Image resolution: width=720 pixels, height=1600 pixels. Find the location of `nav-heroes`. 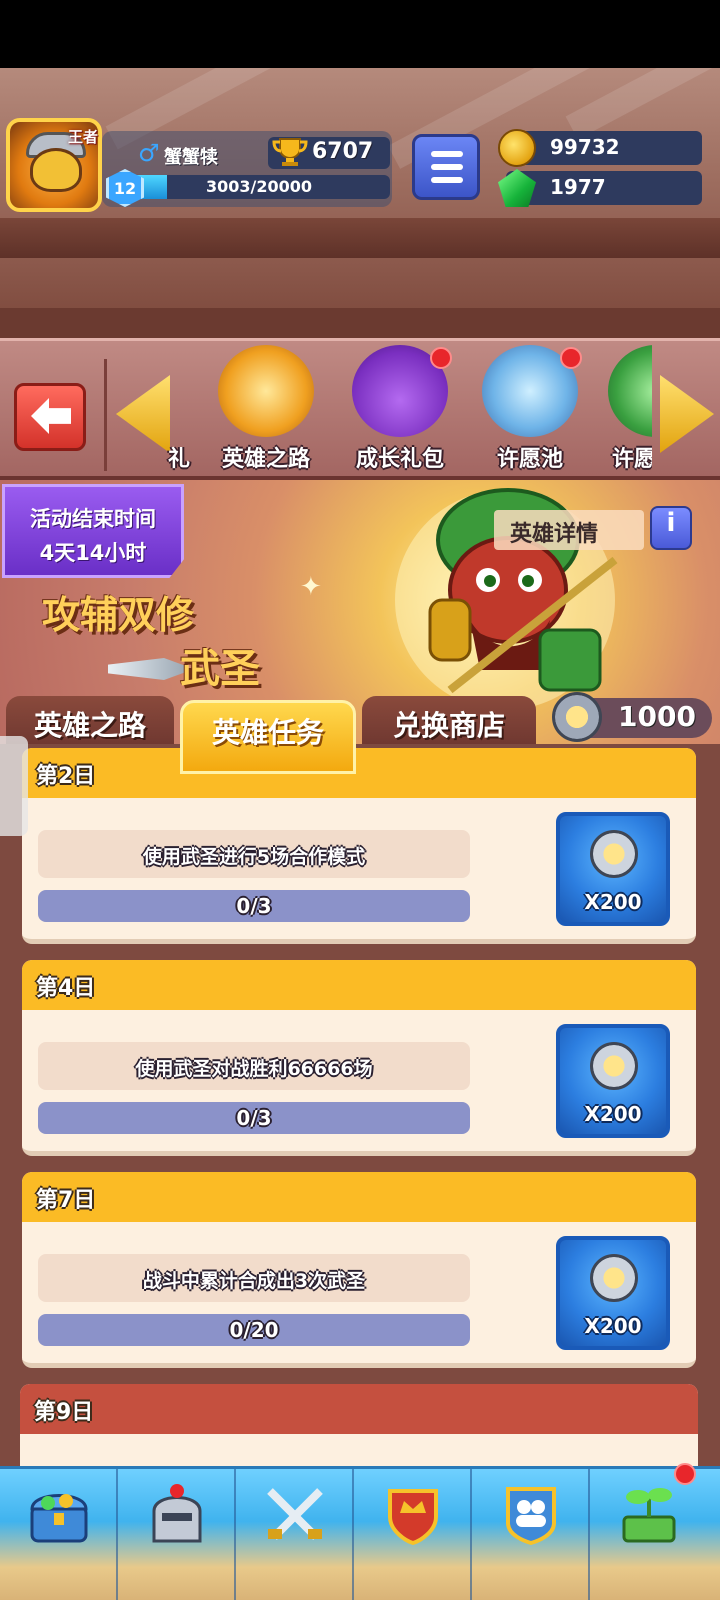

nav-heroes is located at coordinates (177, 1534).